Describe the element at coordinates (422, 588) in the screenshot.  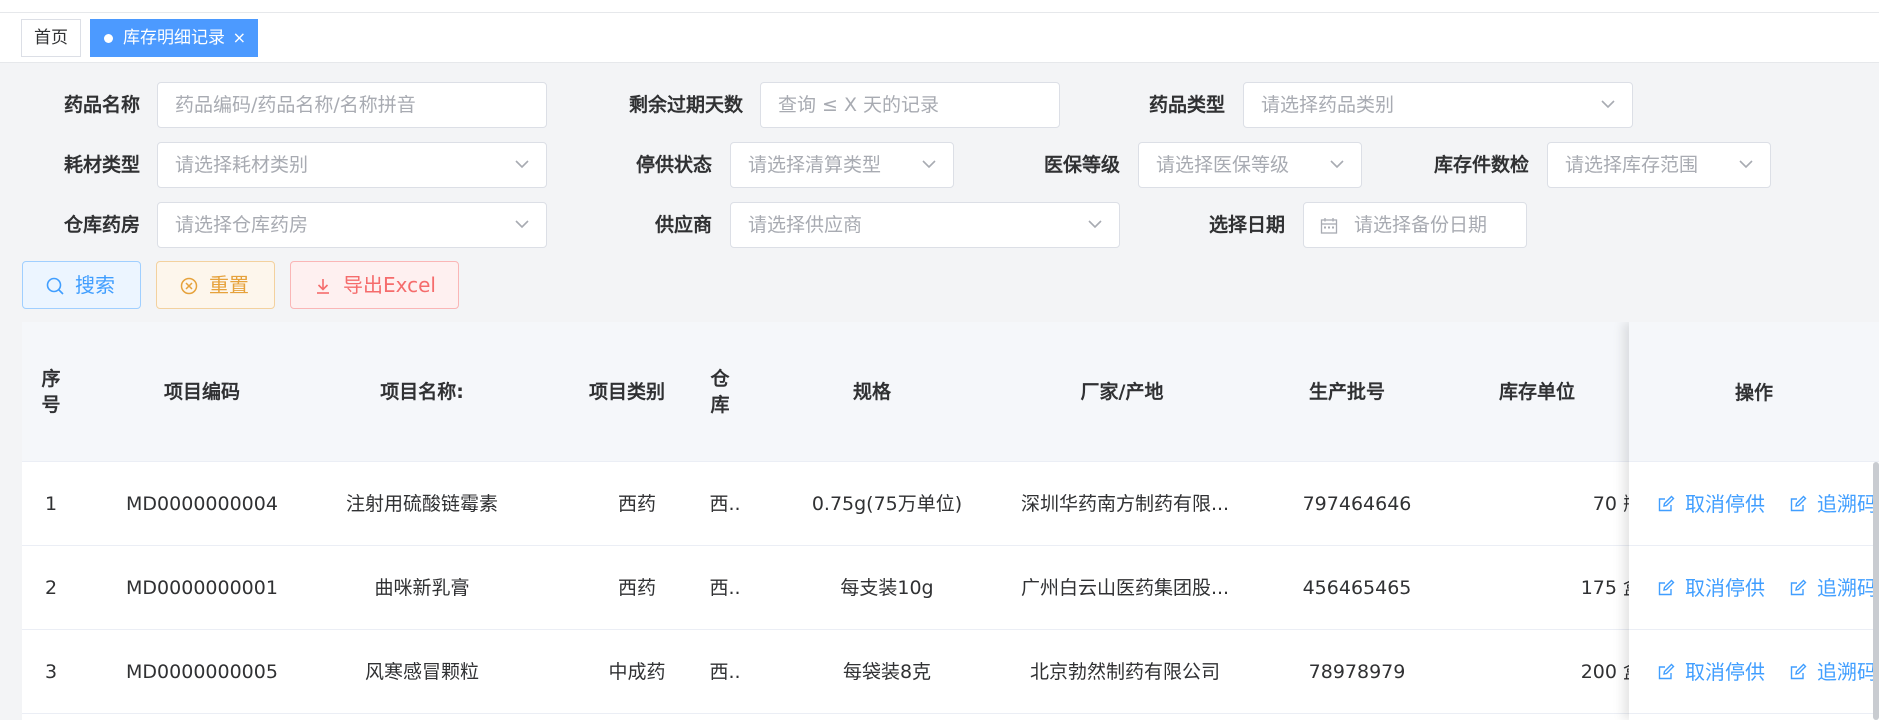
I see `cell-name: 曲咪新乳膏` at that location.